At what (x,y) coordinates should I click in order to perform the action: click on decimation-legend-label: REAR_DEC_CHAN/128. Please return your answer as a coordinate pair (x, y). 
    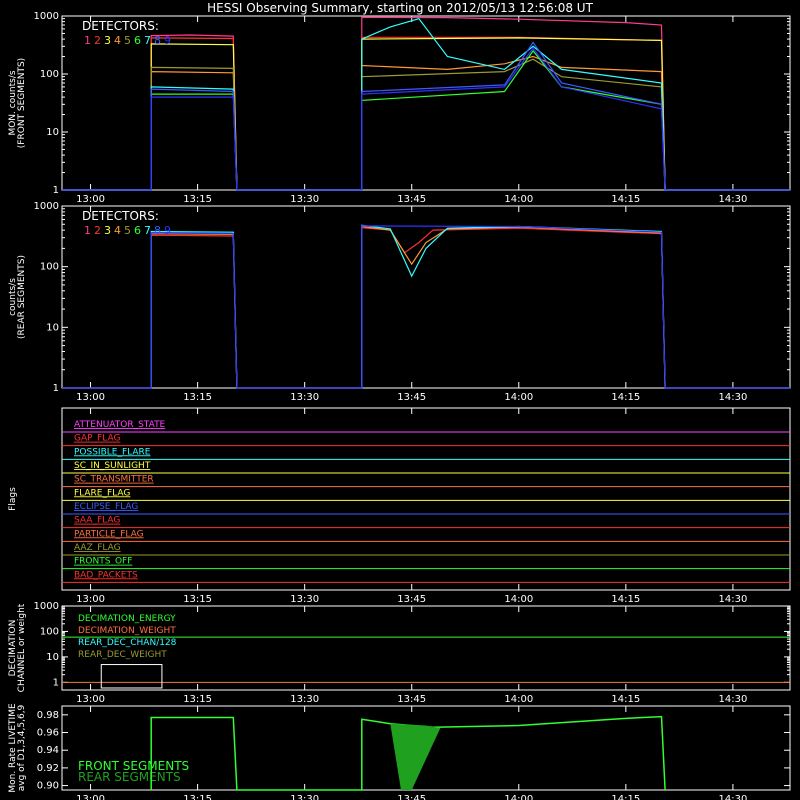
    Looking at the image, I should click on (127, 643).